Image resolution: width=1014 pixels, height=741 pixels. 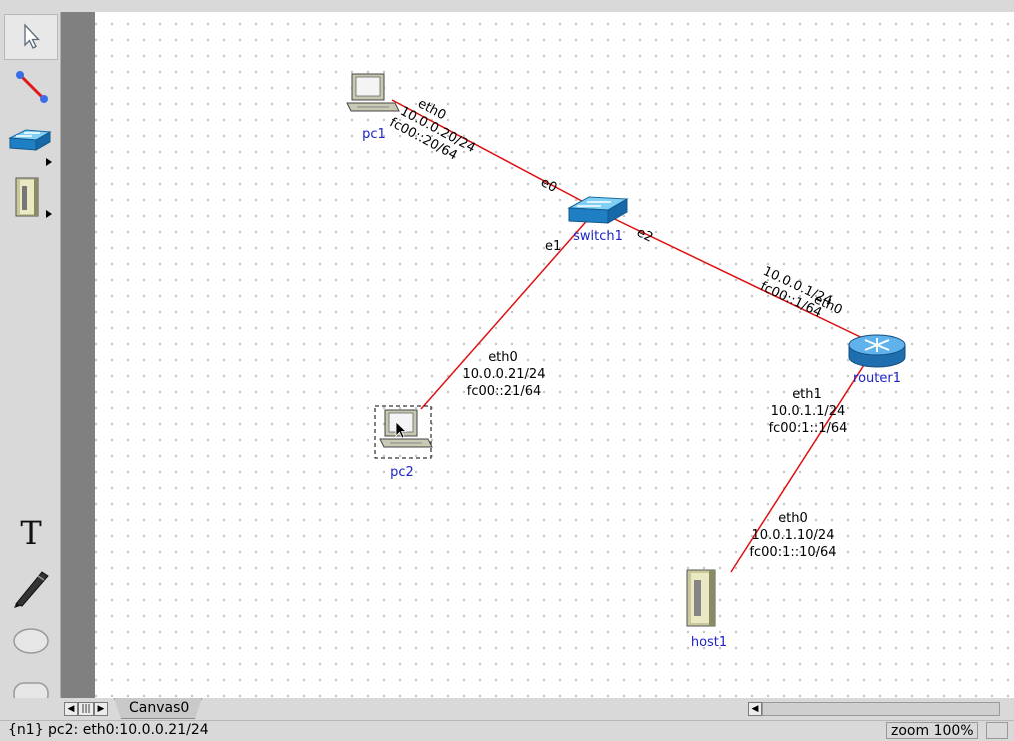 I want to click on if-label-ipv4: 10.0.1.10/24, so click(x=793, y=535).